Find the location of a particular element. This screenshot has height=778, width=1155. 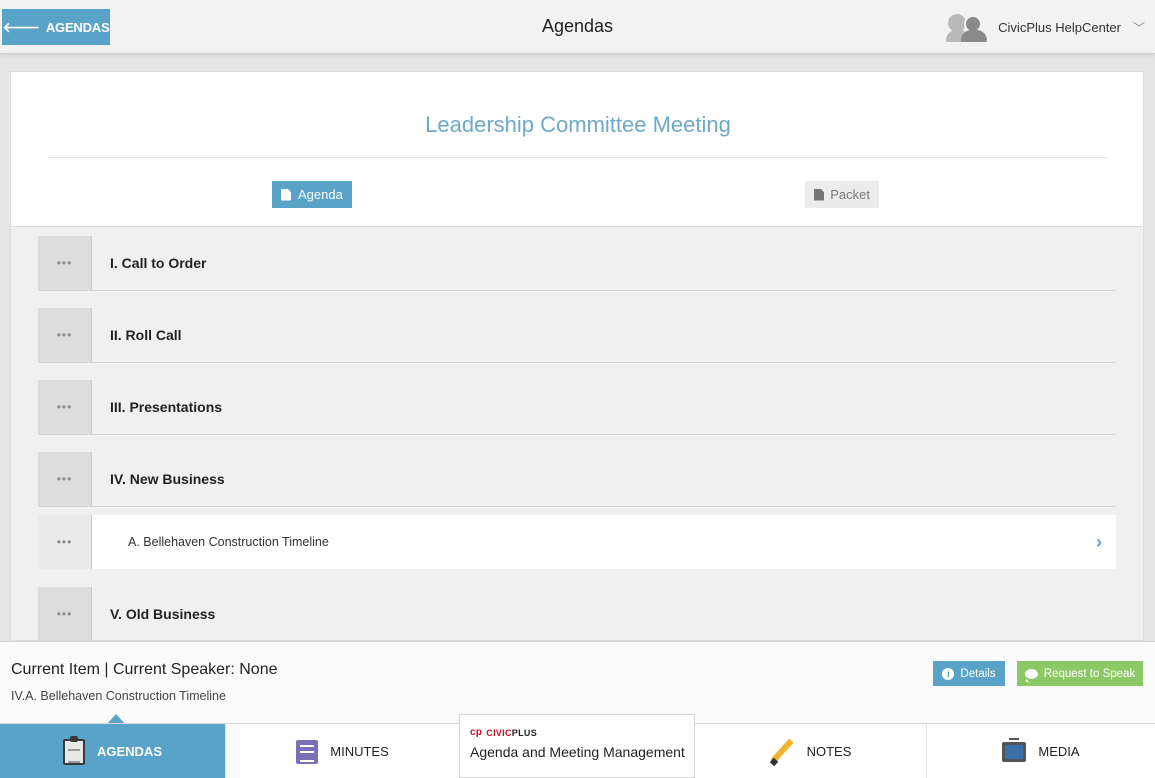

chevron-right-icon: › is located at coordinates (1099, 542).